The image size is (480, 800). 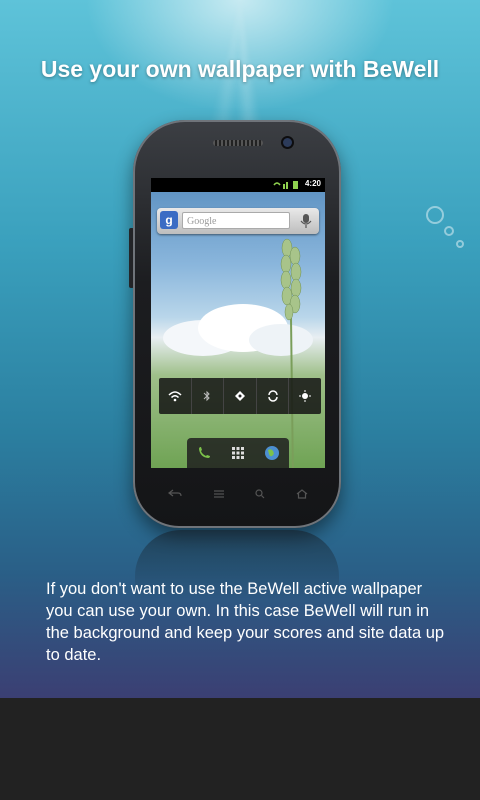 What do you see at coordinates (175, 396) in the screenshot?
I see `wifi-icon` at bounding box center [175, 396].